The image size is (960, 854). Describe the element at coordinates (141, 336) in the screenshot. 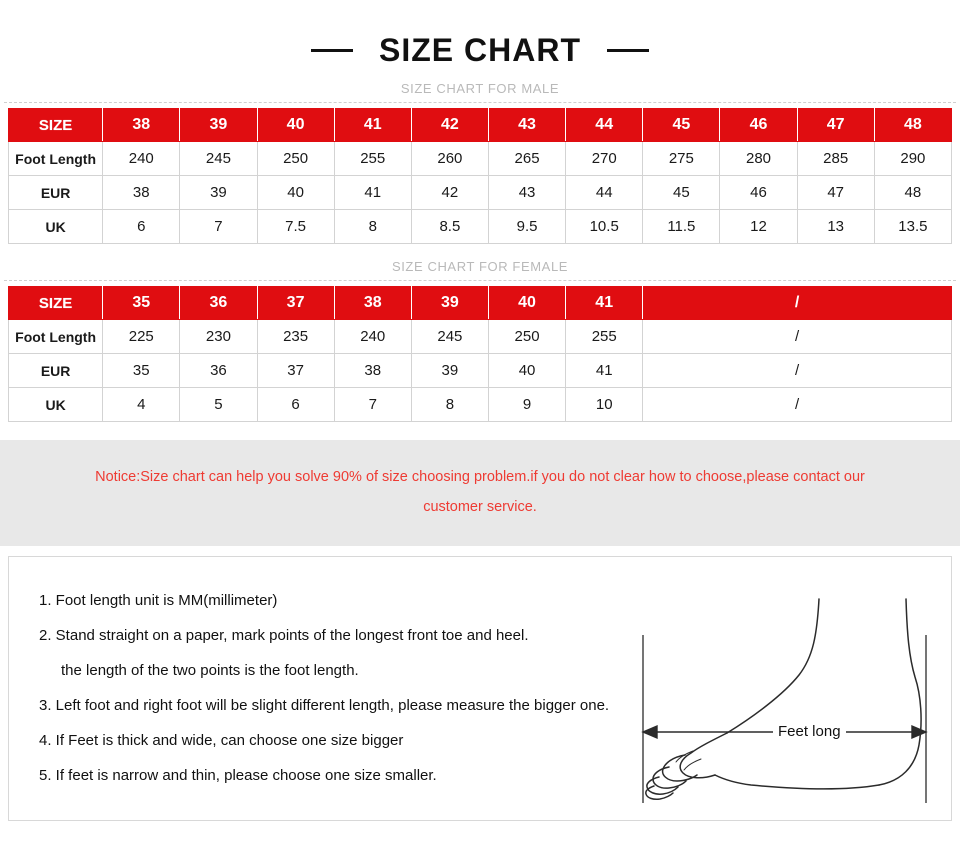

I see `female-cell: 225` at that location.